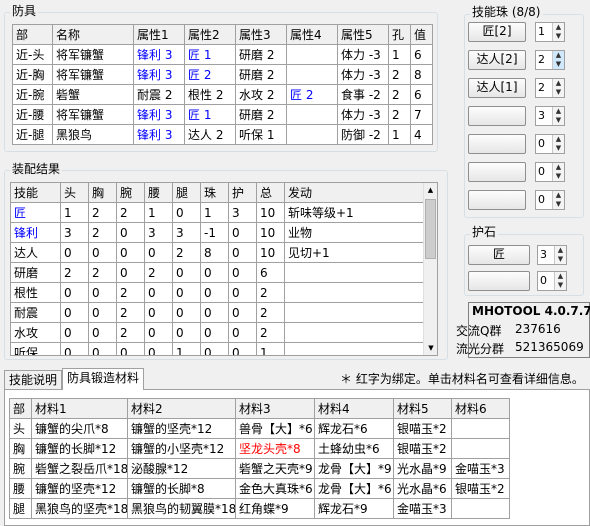 Image resolution: width=590 pixels, height=526 pixels. I want to click on table-row: 根性 0 0 2 0 0 0 0 2, so click(218, 292).